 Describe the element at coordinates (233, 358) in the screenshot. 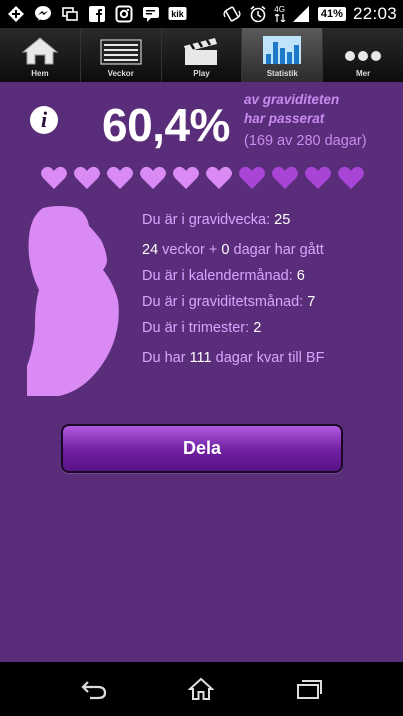

I see `fact-days-left: Du har 111 dagar kvar till BF` at that location.